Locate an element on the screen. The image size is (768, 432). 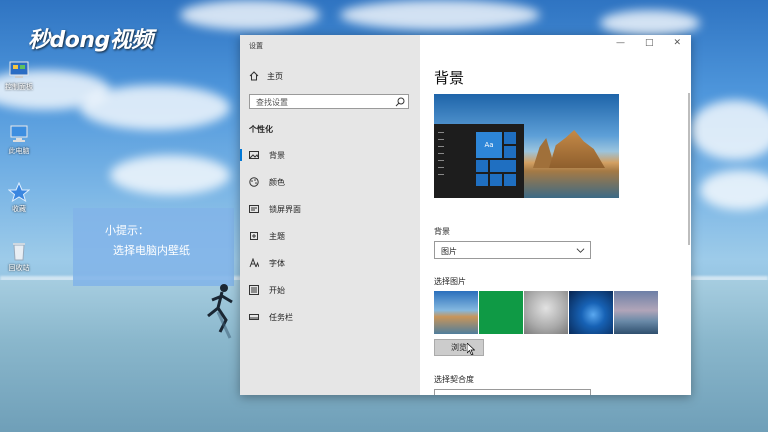
desktop-icon-favorites: 收藏 is located at coordinates (19, 198).